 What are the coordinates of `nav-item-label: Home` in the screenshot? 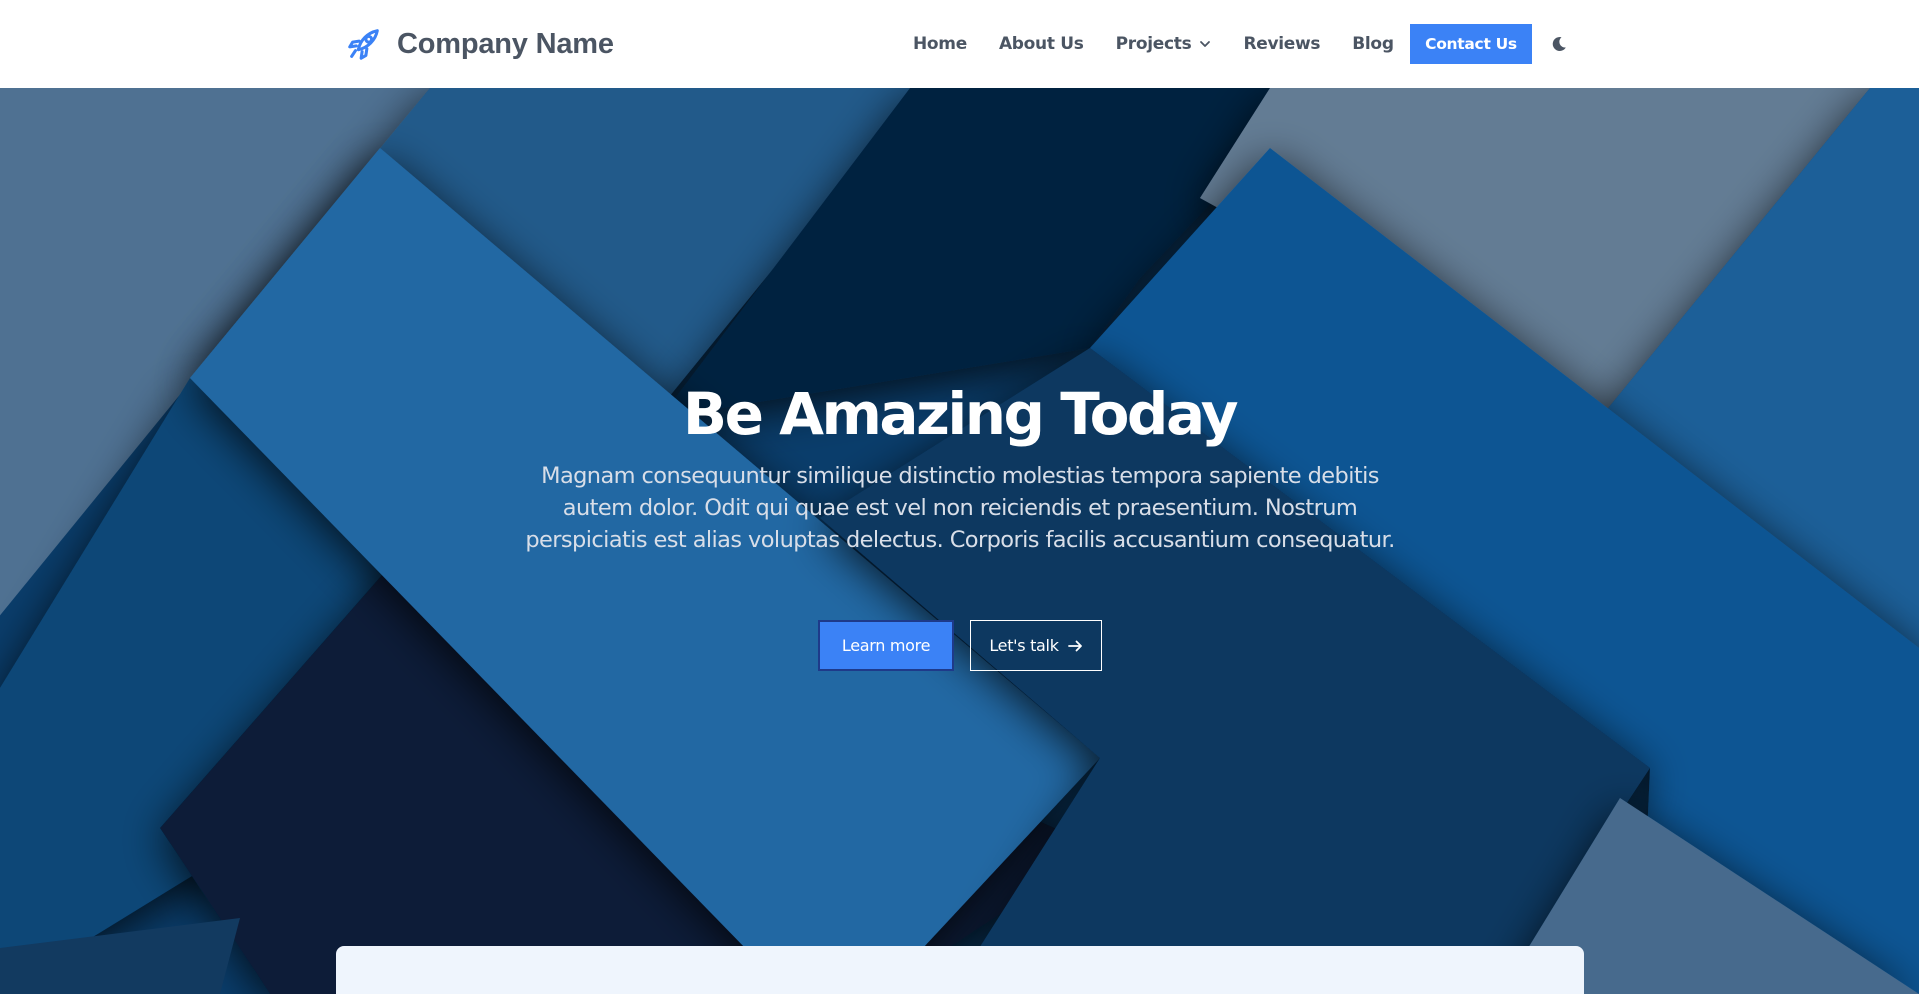 It's located at (940, 44).